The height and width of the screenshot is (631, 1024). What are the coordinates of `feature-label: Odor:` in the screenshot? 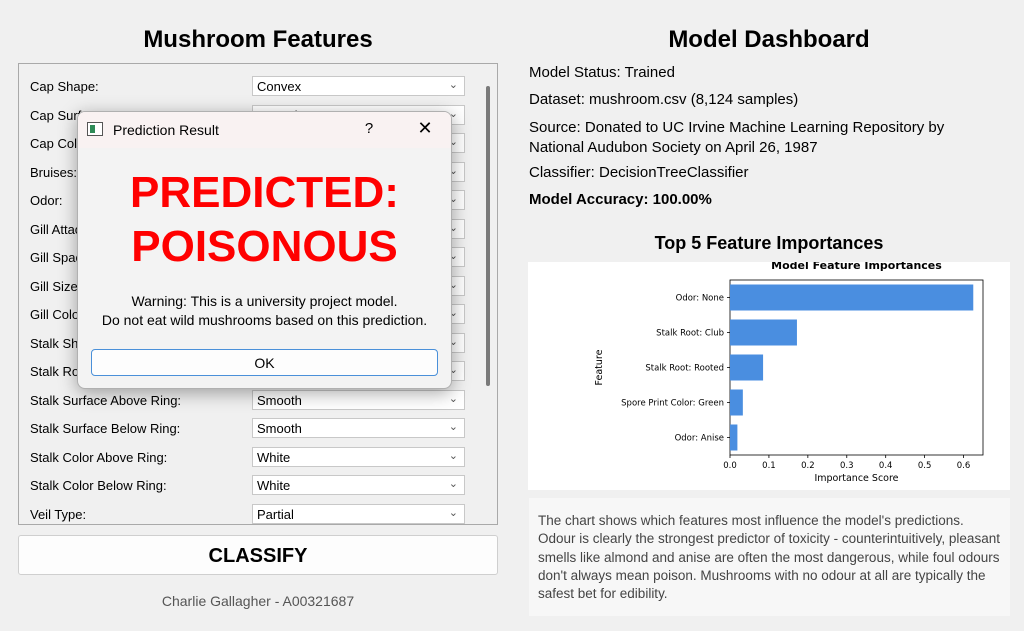 It's located at (46, 200).